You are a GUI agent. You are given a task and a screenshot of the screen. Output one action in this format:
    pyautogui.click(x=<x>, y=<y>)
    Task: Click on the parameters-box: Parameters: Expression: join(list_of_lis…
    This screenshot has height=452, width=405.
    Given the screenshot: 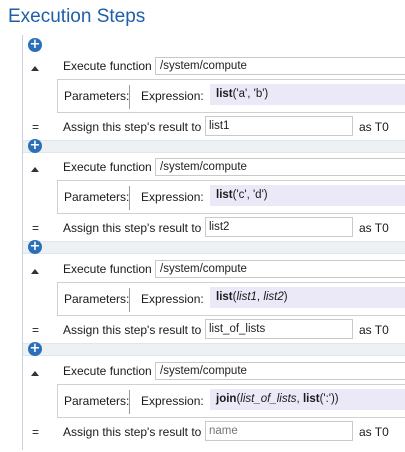 What is the action you would take?
    pyautogui.click(x=231, y=401)
    